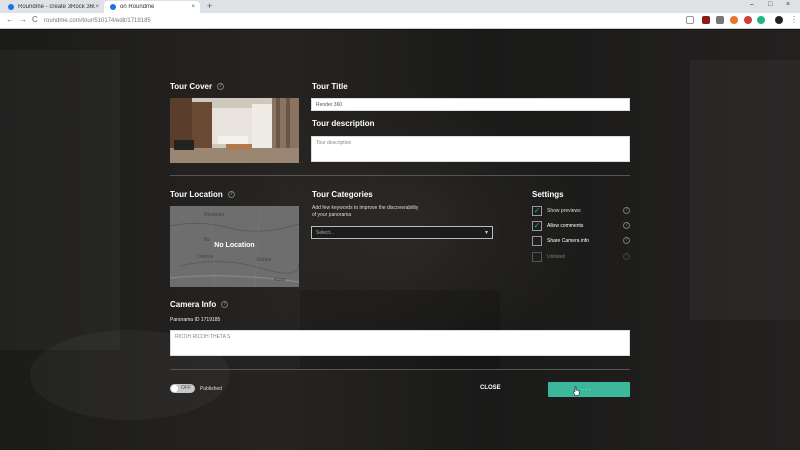 Image resolution: width=800 pixels, height=450 pixels. What do you see at coordinates (490, 388) in the screenshot?
I see `close-button: CLOSE` at bounding box center [490, 388].